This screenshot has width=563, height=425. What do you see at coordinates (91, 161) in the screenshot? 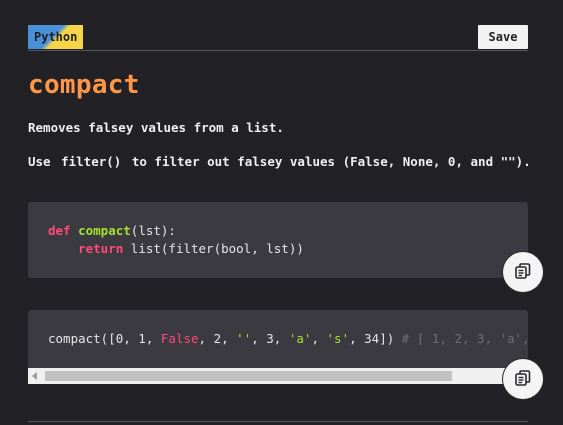
I see `usage-inline-code: filter()` at bounding box center [91, 161].